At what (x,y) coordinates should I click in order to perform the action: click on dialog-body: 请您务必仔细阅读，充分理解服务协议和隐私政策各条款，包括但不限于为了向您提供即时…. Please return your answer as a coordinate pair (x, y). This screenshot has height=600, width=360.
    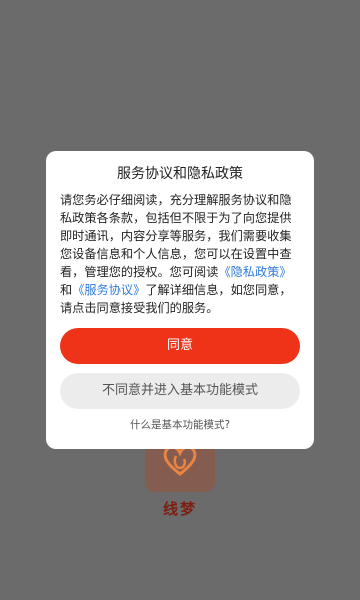
    Looking at the image, I should click on (180, 254).